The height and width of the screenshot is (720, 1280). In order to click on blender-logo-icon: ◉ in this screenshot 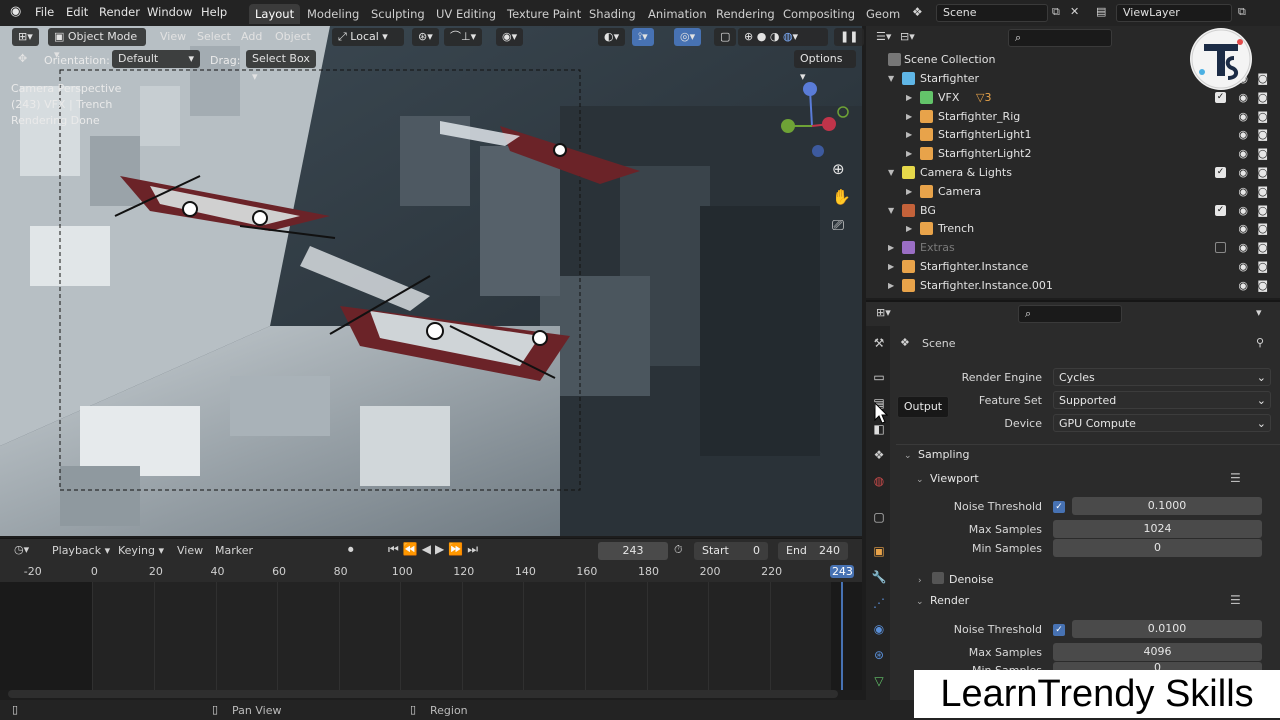, I will do `click(15, 11)`.